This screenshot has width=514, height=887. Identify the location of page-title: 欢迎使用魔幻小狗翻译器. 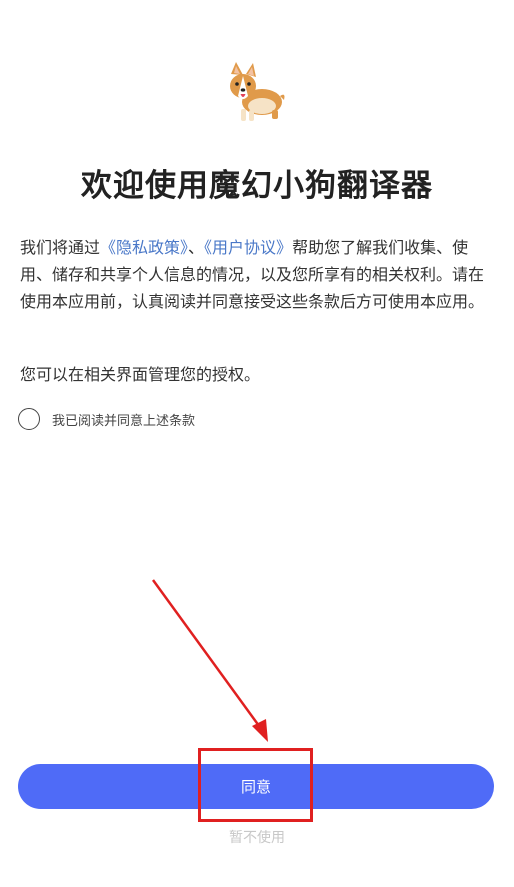
(257, 186).